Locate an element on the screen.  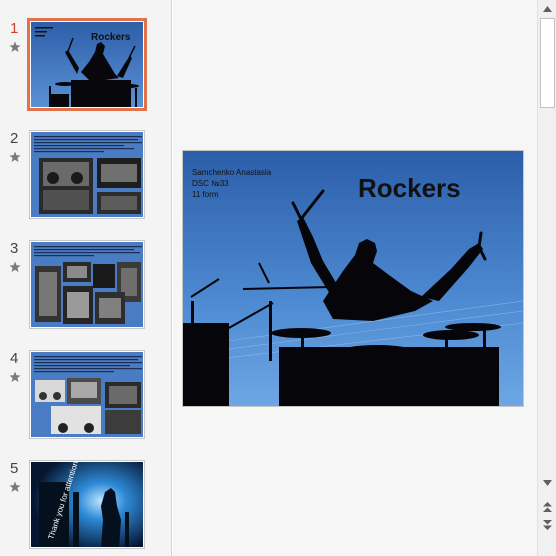
previous-slide-button is located at coordinates (547, 507).